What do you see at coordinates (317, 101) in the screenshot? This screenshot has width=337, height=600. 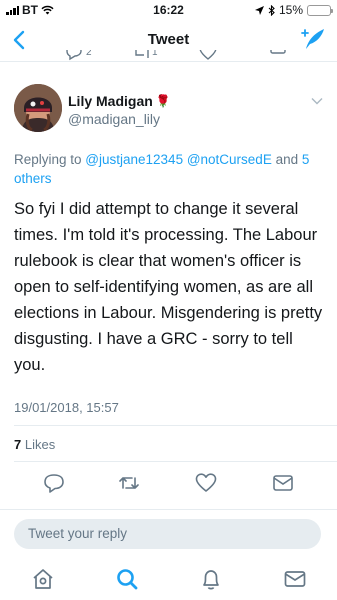 I see `caret-down-icon` at bounding box center [317, 101].